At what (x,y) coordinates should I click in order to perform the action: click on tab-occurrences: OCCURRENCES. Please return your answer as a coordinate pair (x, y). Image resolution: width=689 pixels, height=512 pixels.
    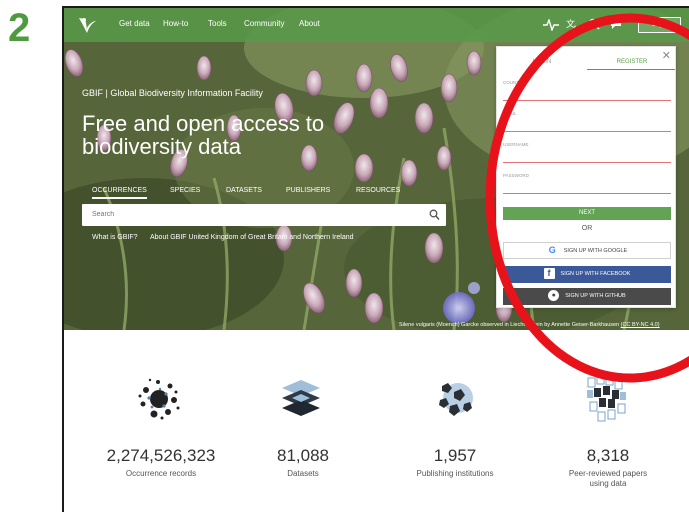
    Looking at the image, I should click on (119, 193).